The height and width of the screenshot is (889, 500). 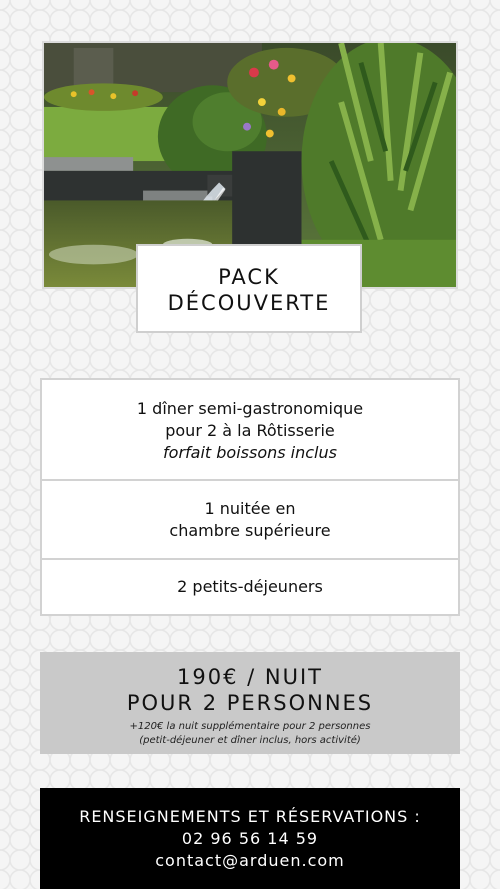 What do you see at coordinates (249, 277) in the screenshot?
I see `pack-title-line1: PACK` at bounding box center [249, 277].